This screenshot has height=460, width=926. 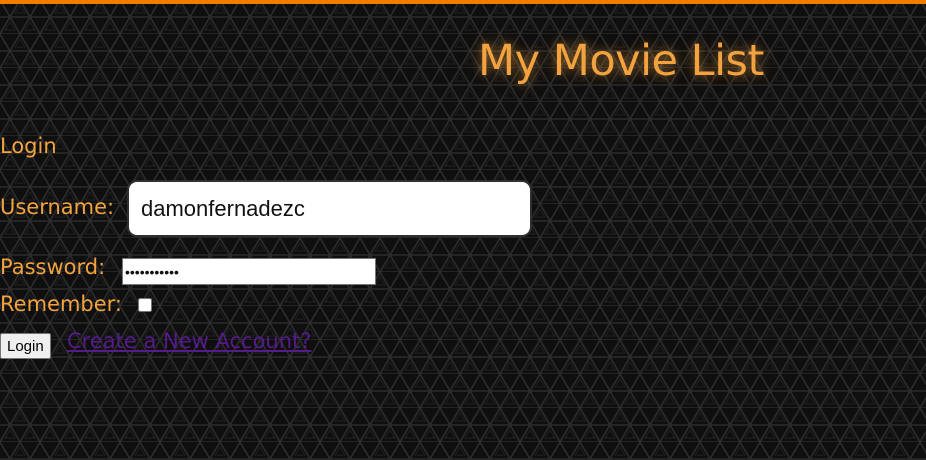 What do you see at coordinates (53, 267) in the screenshot?
I see `password-label: Password:` at bounding box center [53, 267].